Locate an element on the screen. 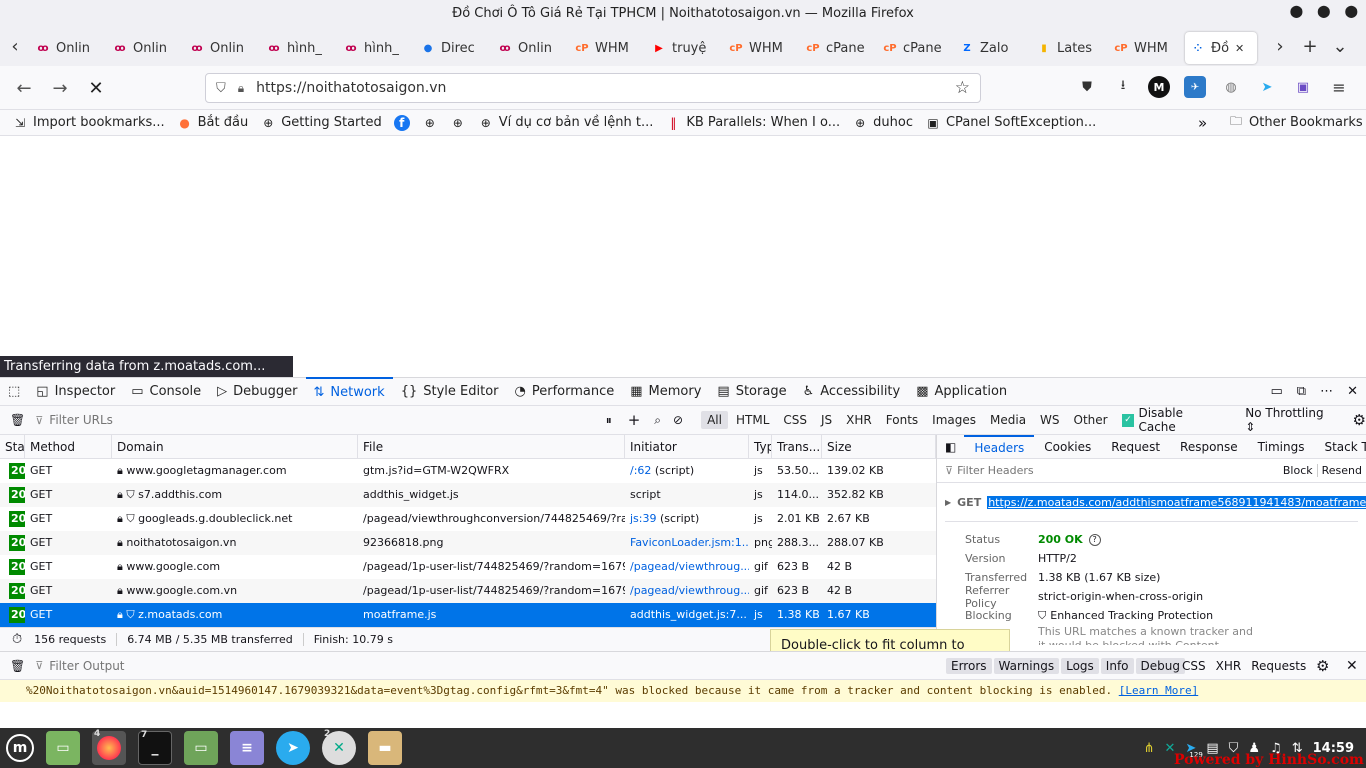  network-tray-icon: ⋔ is located at coordinates (1149, 748).